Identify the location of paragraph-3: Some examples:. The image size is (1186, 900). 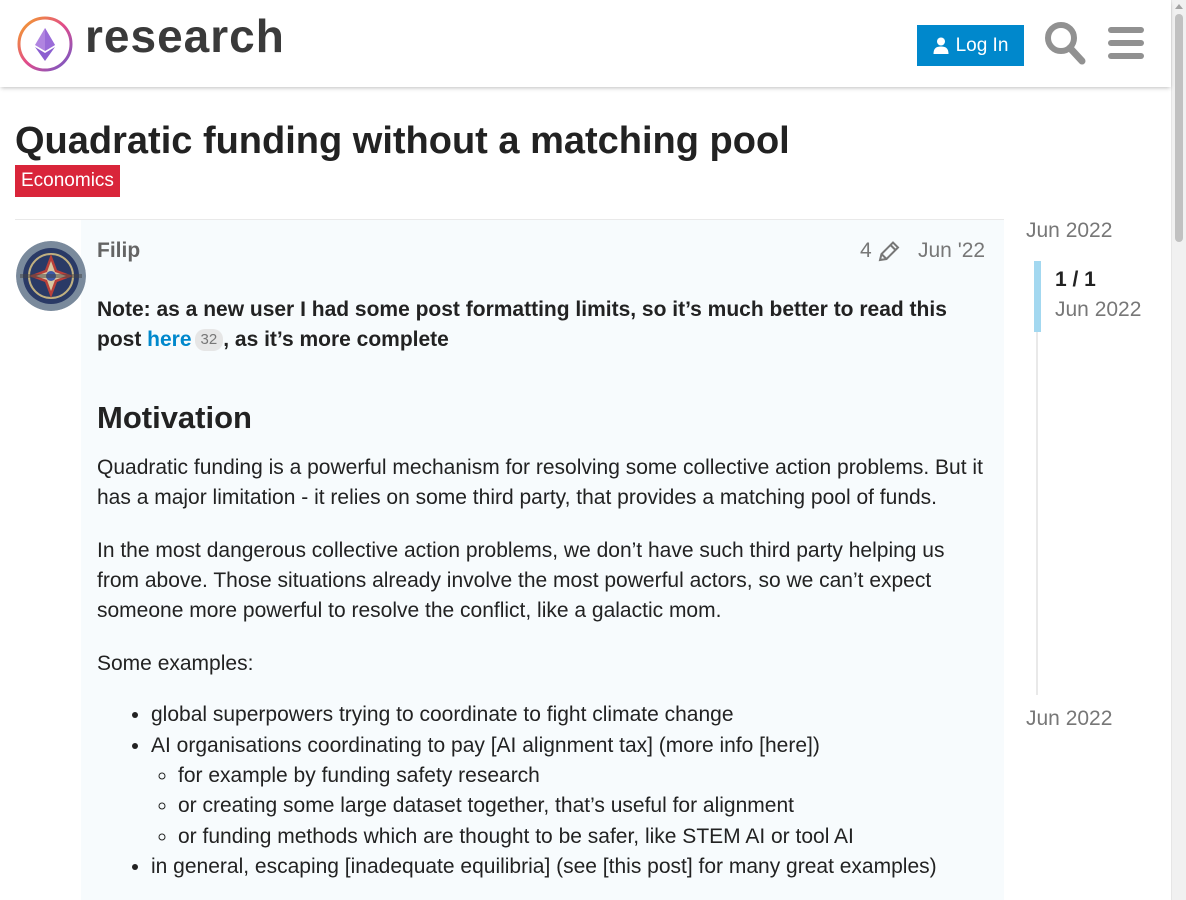
(175, 663).